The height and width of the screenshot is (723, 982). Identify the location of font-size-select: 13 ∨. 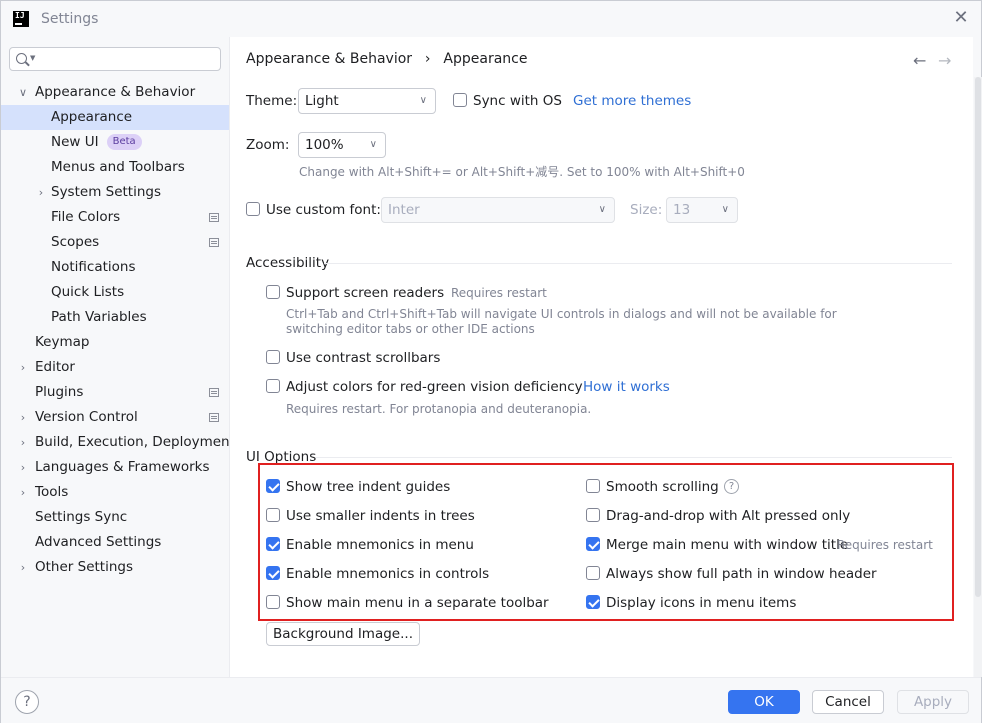
(702, 210).